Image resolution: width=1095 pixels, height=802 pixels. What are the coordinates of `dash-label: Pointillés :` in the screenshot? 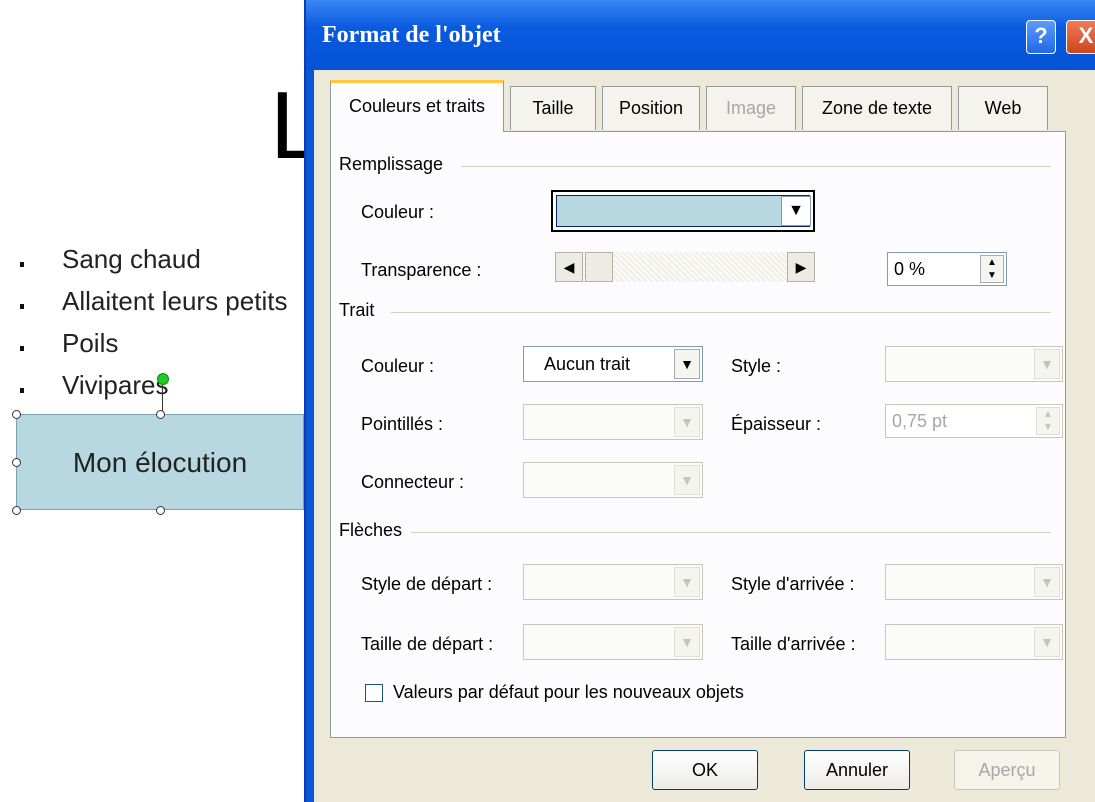 It's located at (402, 424).